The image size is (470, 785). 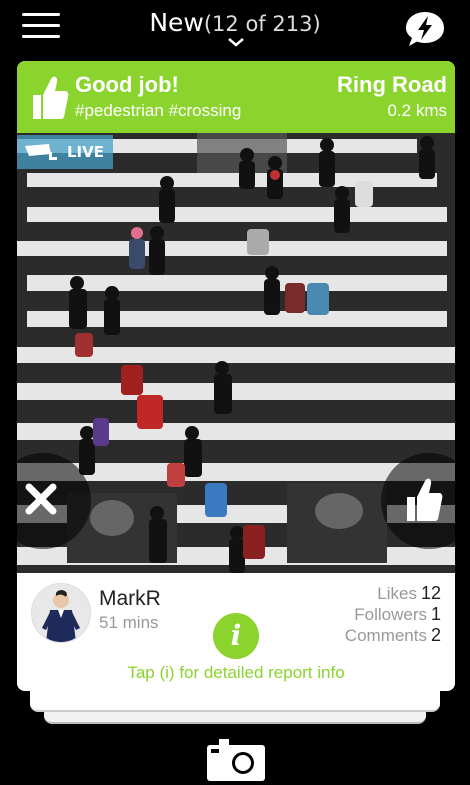 I want to click on likes-value: 12, so click(x=430, y=593).